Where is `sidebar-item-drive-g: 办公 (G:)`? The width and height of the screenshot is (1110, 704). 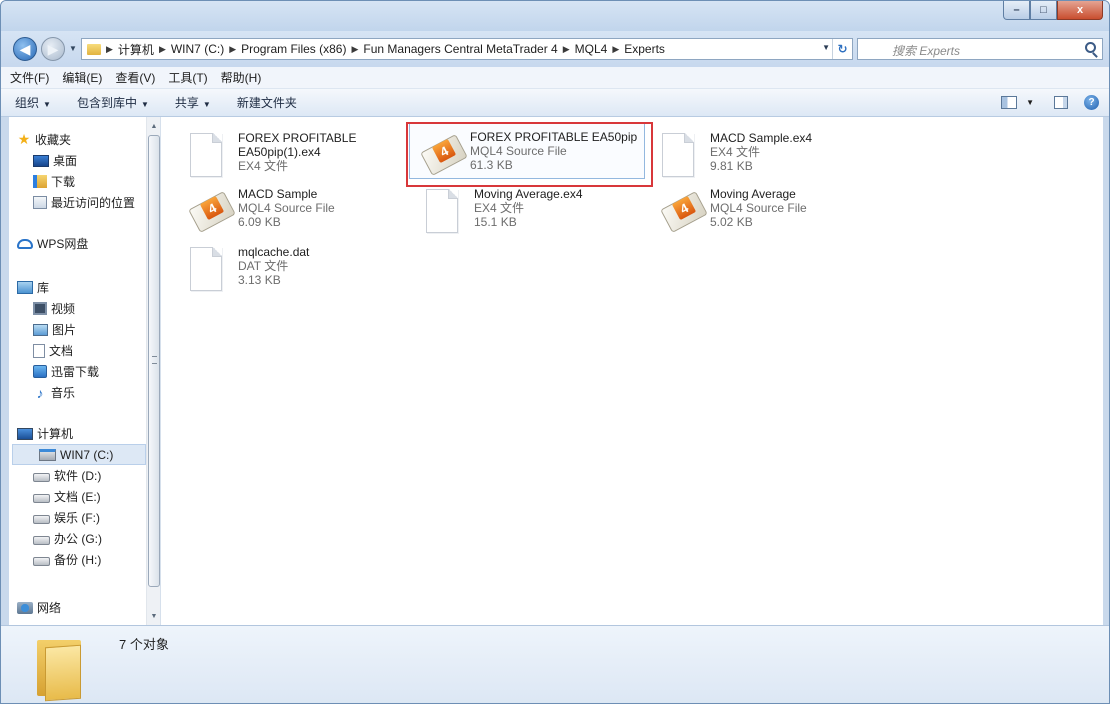 sidebar-item-drive-g: 办公 (G:) is located at coordinates (77, 538).